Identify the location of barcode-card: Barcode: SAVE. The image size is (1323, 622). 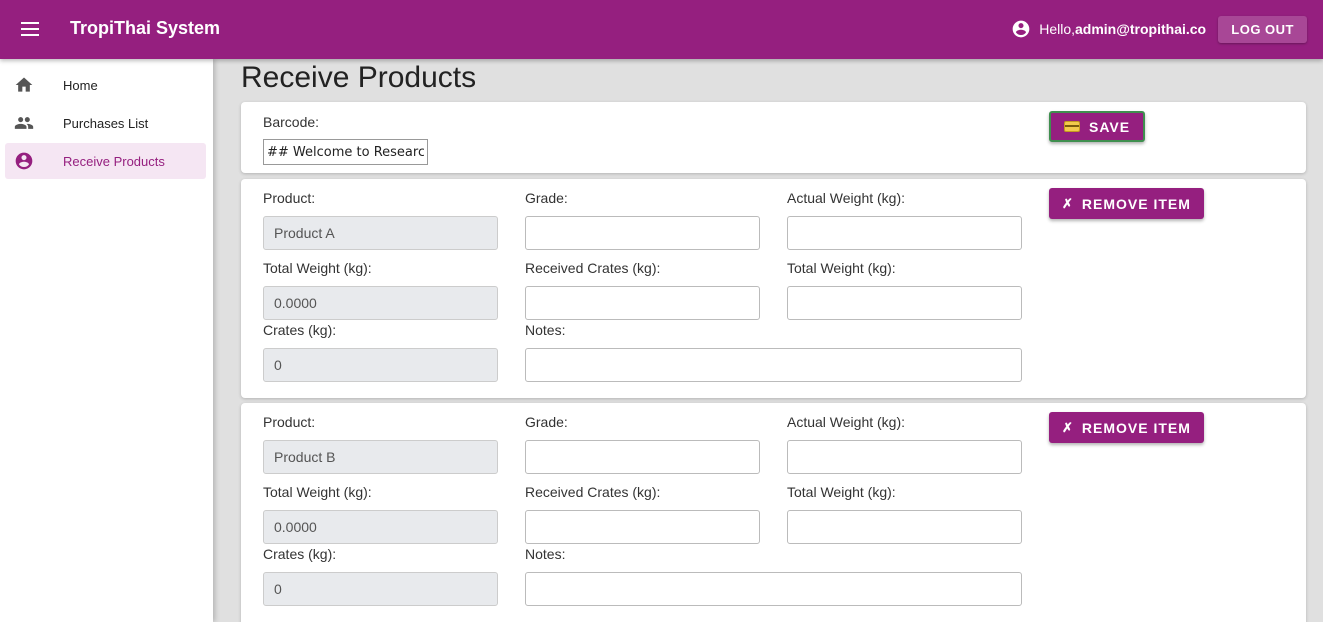
(773, 137).